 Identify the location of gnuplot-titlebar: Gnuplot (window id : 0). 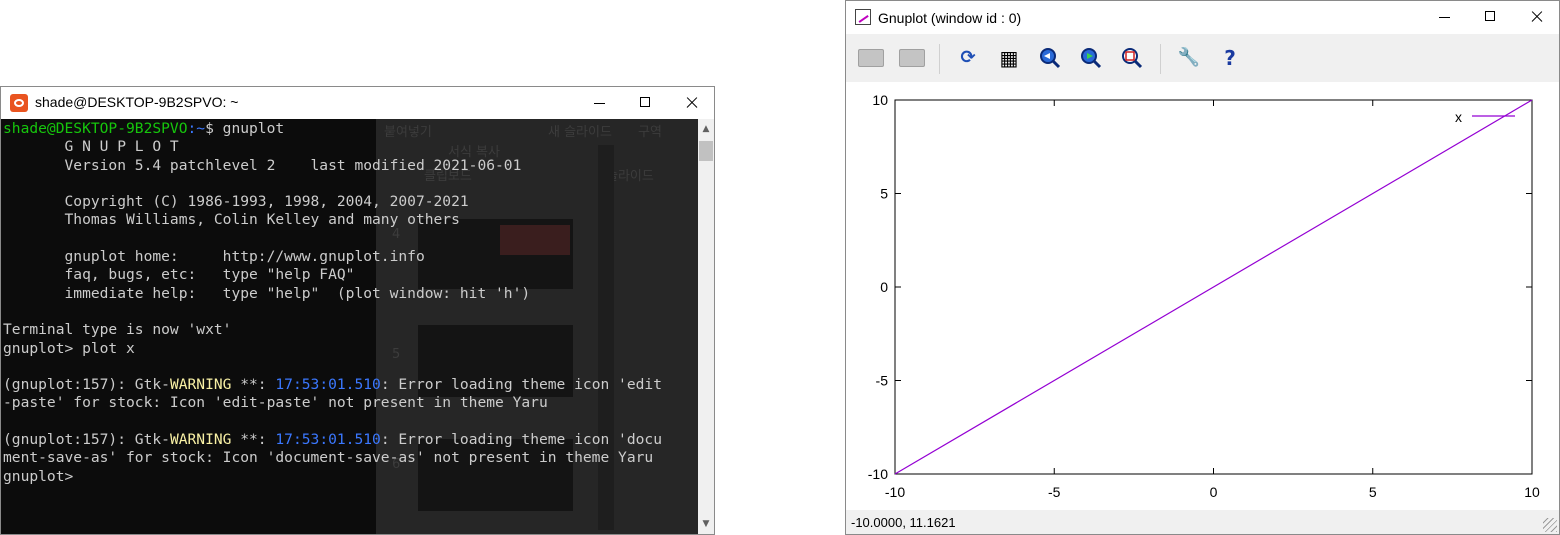
(1202, 17).